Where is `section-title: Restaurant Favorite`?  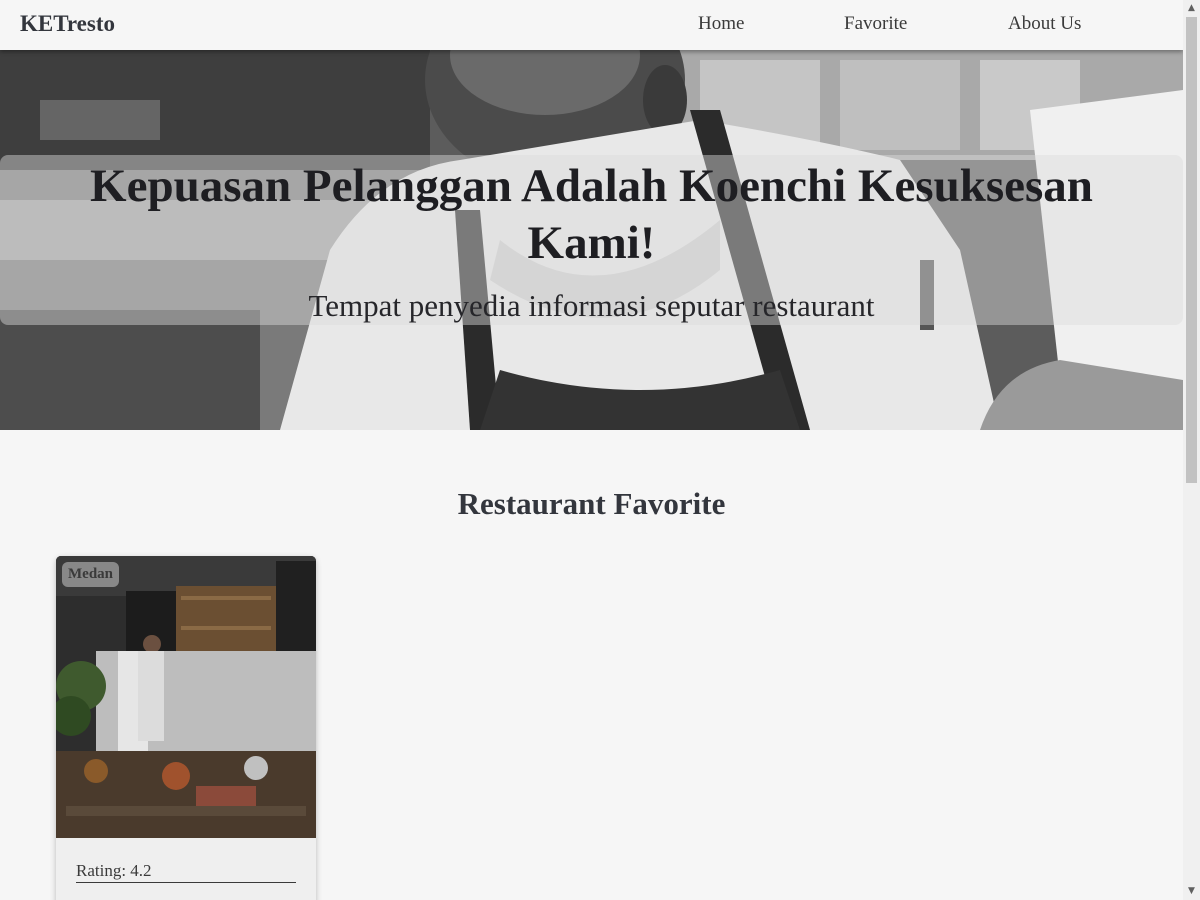
section-title: Restaurant Favorite is located at coordinates (591, 503).